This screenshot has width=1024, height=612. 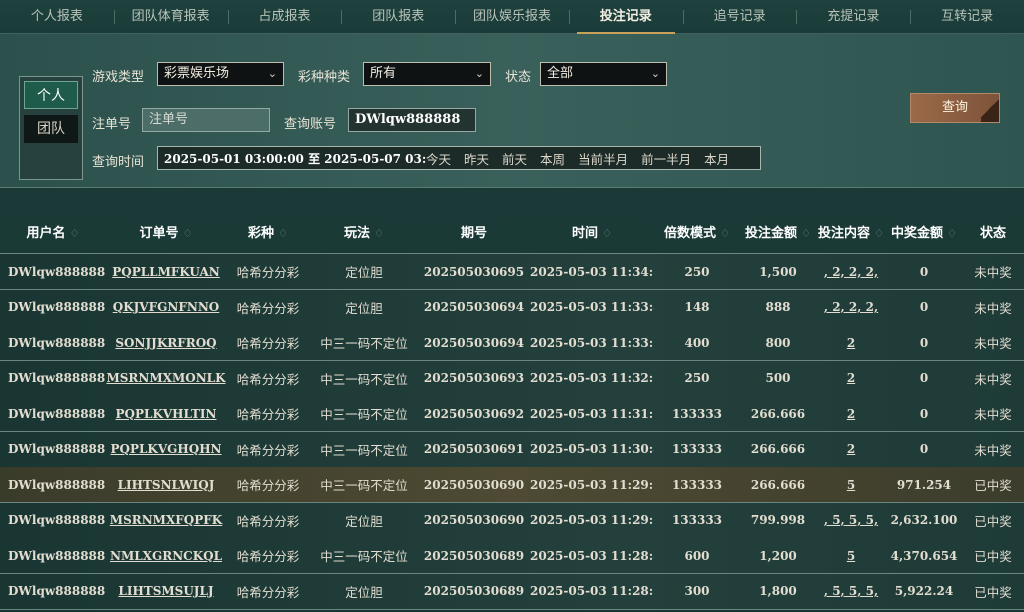 What do you see at coordinates (603, 158) in the screenshot?
I see `quick-range-4: 当前半月` at bounding box center [603, 158].